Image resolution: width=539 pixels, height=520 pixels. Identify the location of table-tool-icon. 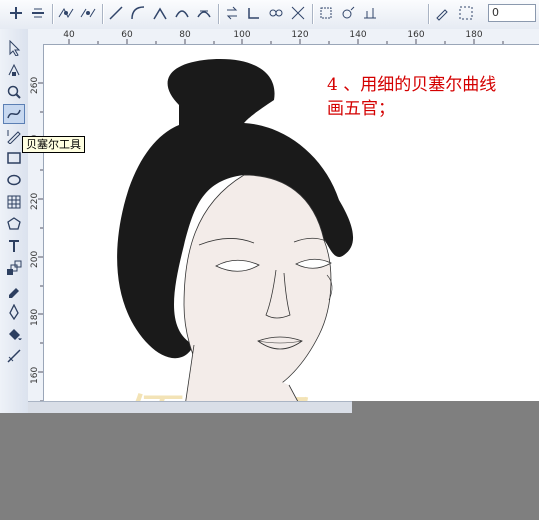
(14, 202).